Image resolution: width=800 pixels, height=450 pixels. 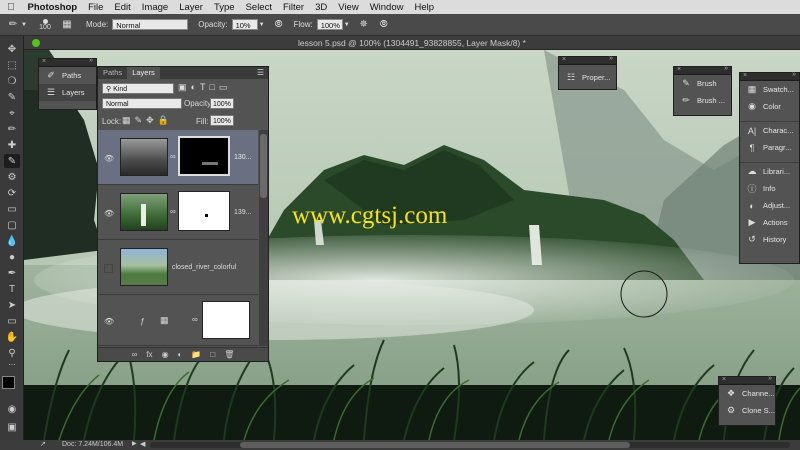 I want to click on dock-item-layers: ☰ Layers, so click(x=67, y=92).